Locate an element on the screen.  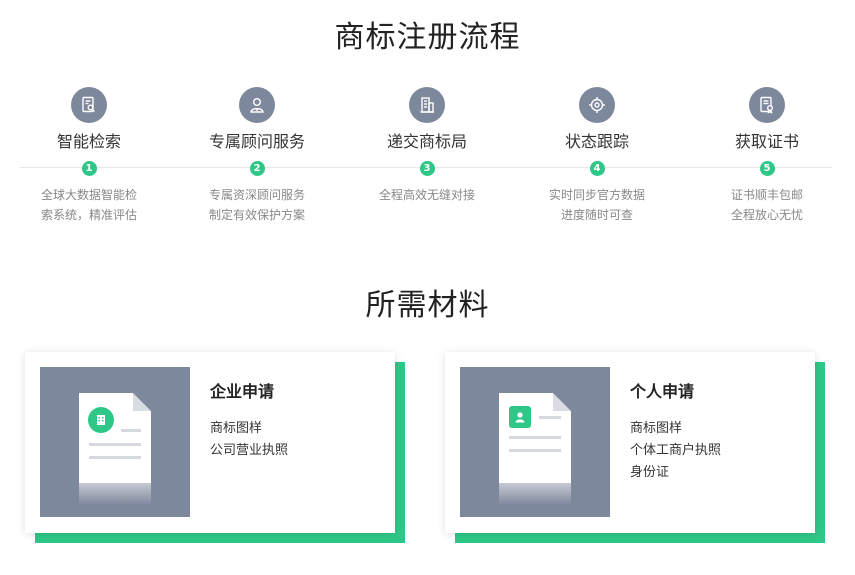
step-2: 专属顾问服务 2 专属资深顾问服务 制定有效保护方案 is located at coordinates (257, 154).